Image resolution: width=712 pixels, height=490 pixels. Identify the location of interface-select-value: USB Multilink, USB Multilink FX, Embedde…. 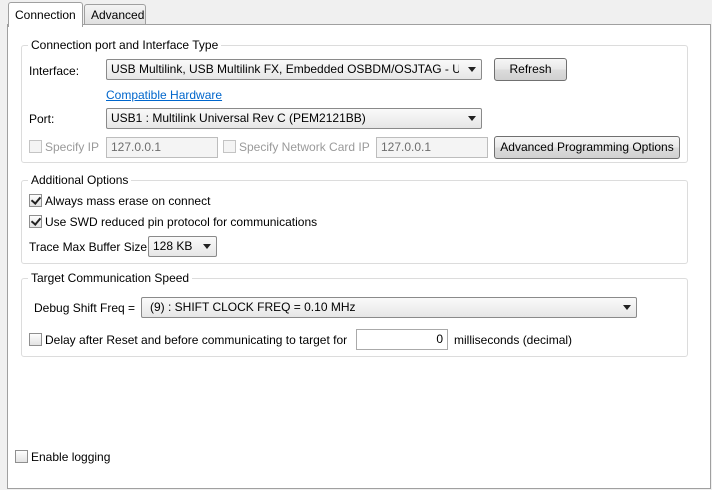
(285, 69).